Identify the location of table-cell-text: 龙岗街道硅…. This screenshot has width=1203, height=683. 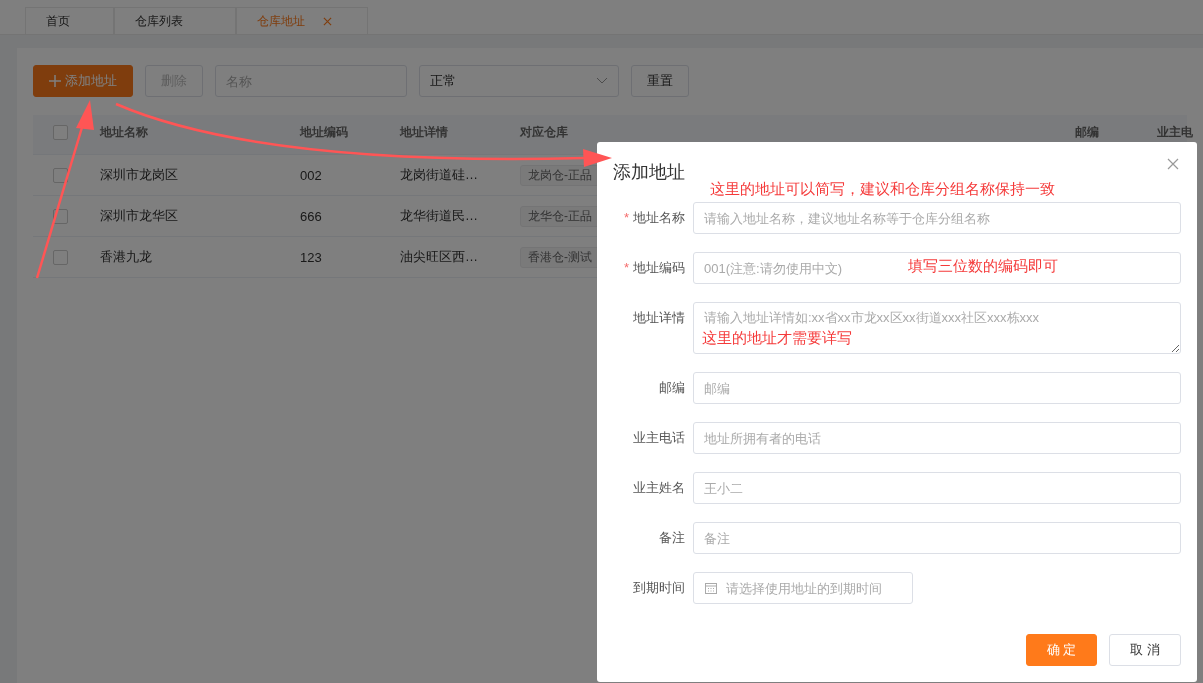
(439, 175).